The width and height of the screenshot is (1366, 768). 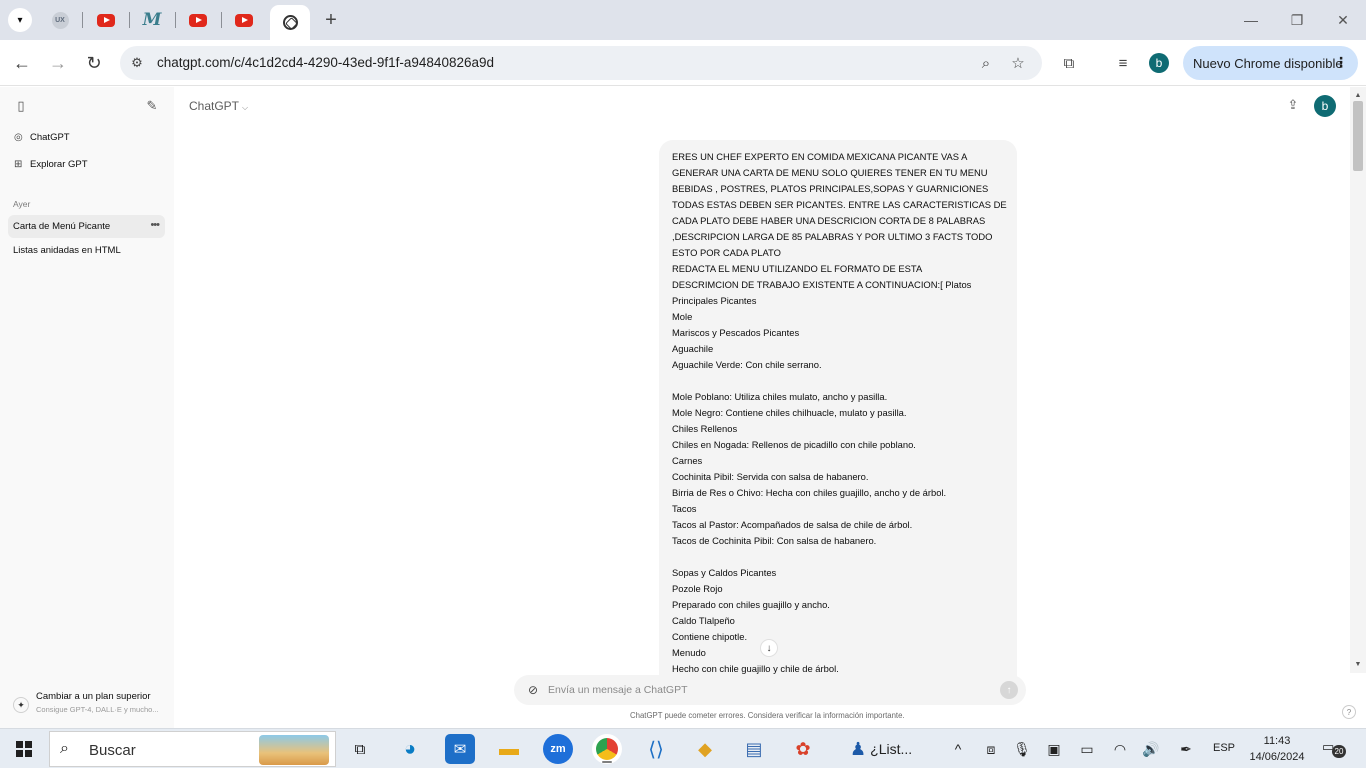 I want to click on message-input, so click(x=768, y=690).